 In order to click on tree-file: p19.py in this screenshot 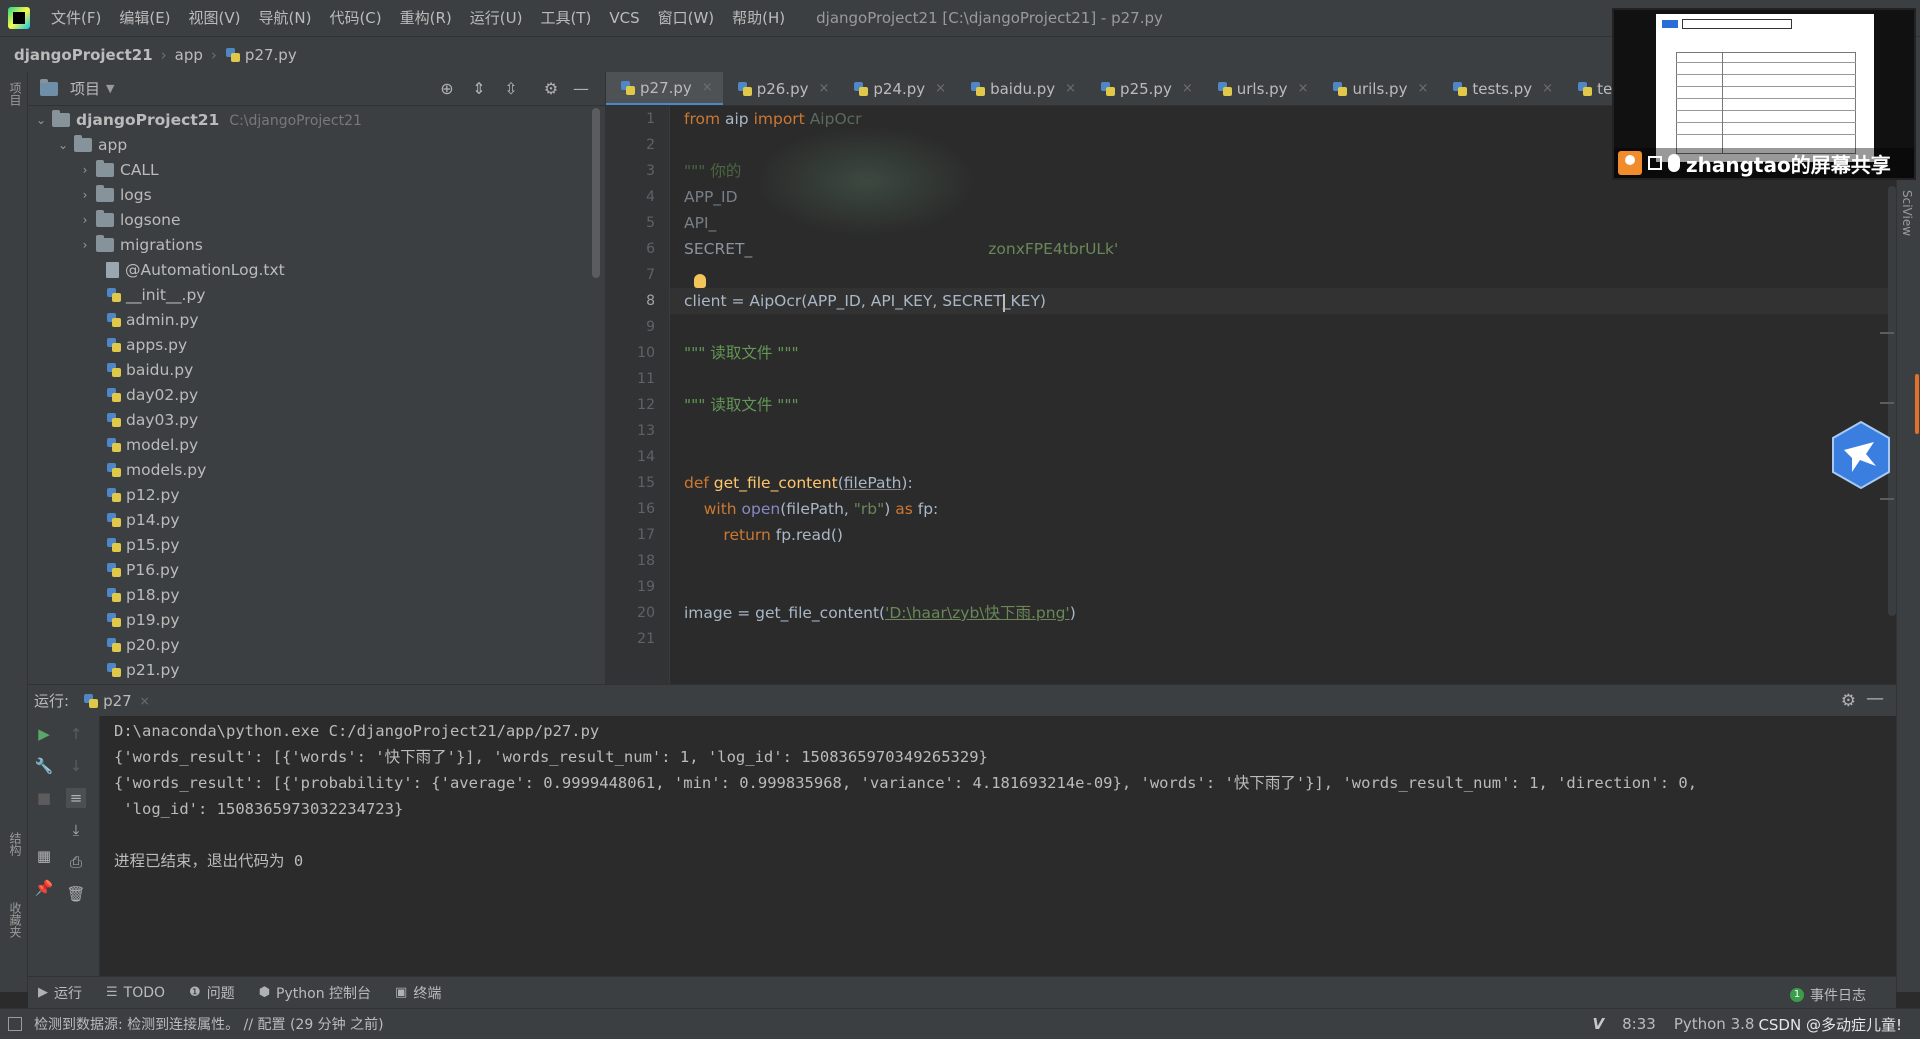, I will do `click(308, 620)`.